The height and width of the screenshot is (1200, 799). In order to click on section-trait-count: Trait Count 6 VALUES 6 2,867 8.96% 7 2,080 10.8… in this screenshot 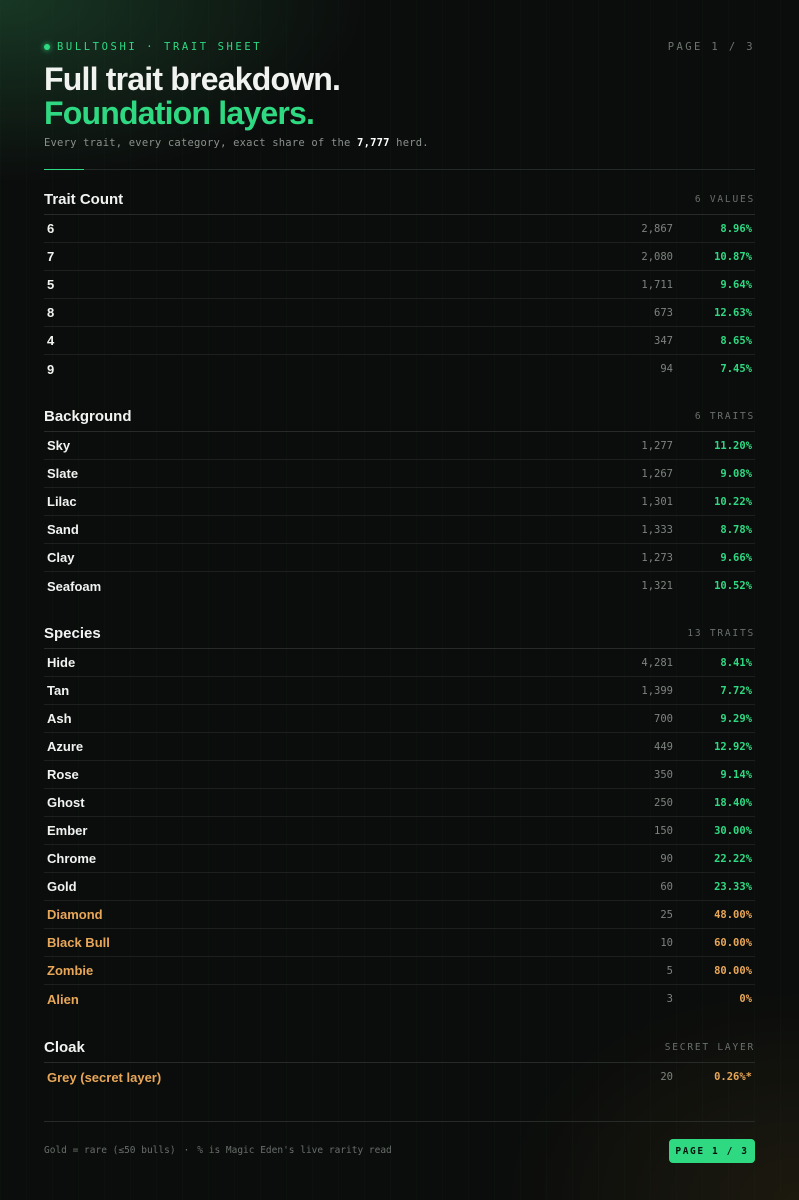, I will do `click(399, 284)`.